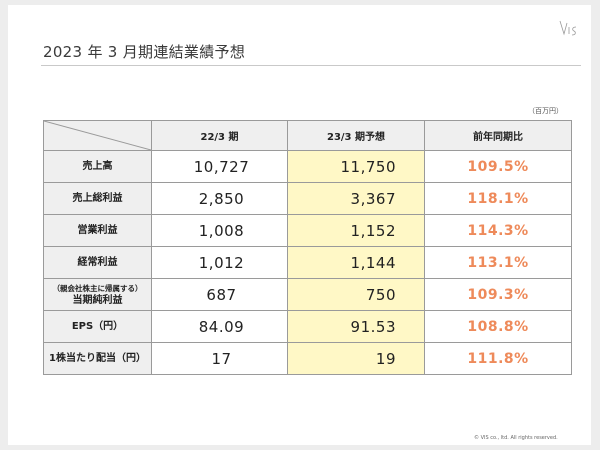  I want to click on row-label-text: 経常利益, so click(97, 262).